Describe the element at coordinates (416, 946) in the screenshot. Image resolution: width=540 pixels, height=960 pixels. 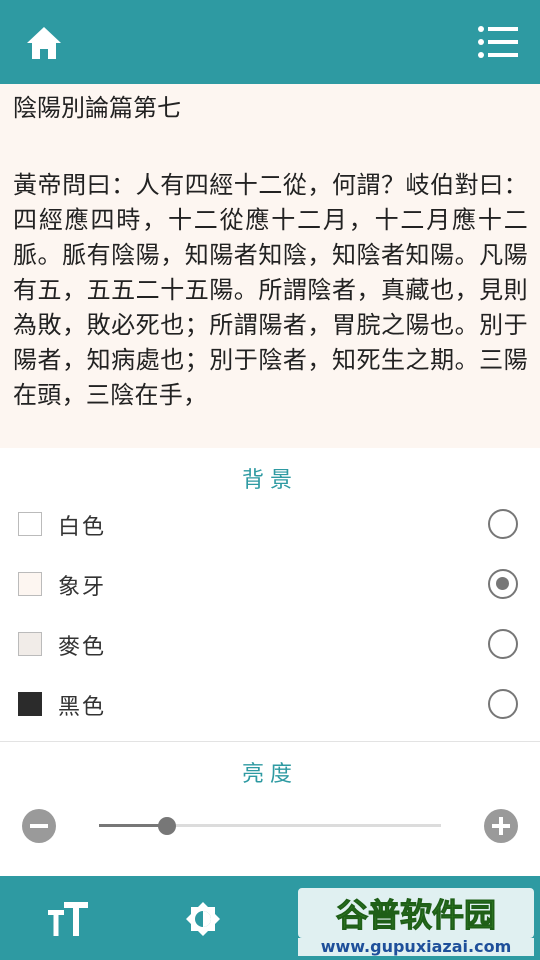
I see `svg-text: www.gupuxiazai.com` at that location.